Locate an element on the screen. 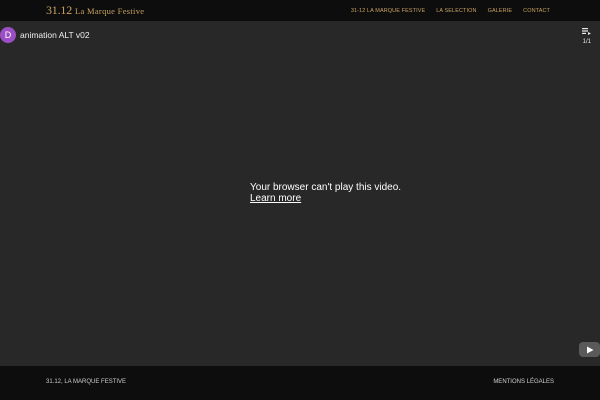 This screenshot has width=600, height=400. learn-more-link: Learn more is located at coordinates (325, 198).